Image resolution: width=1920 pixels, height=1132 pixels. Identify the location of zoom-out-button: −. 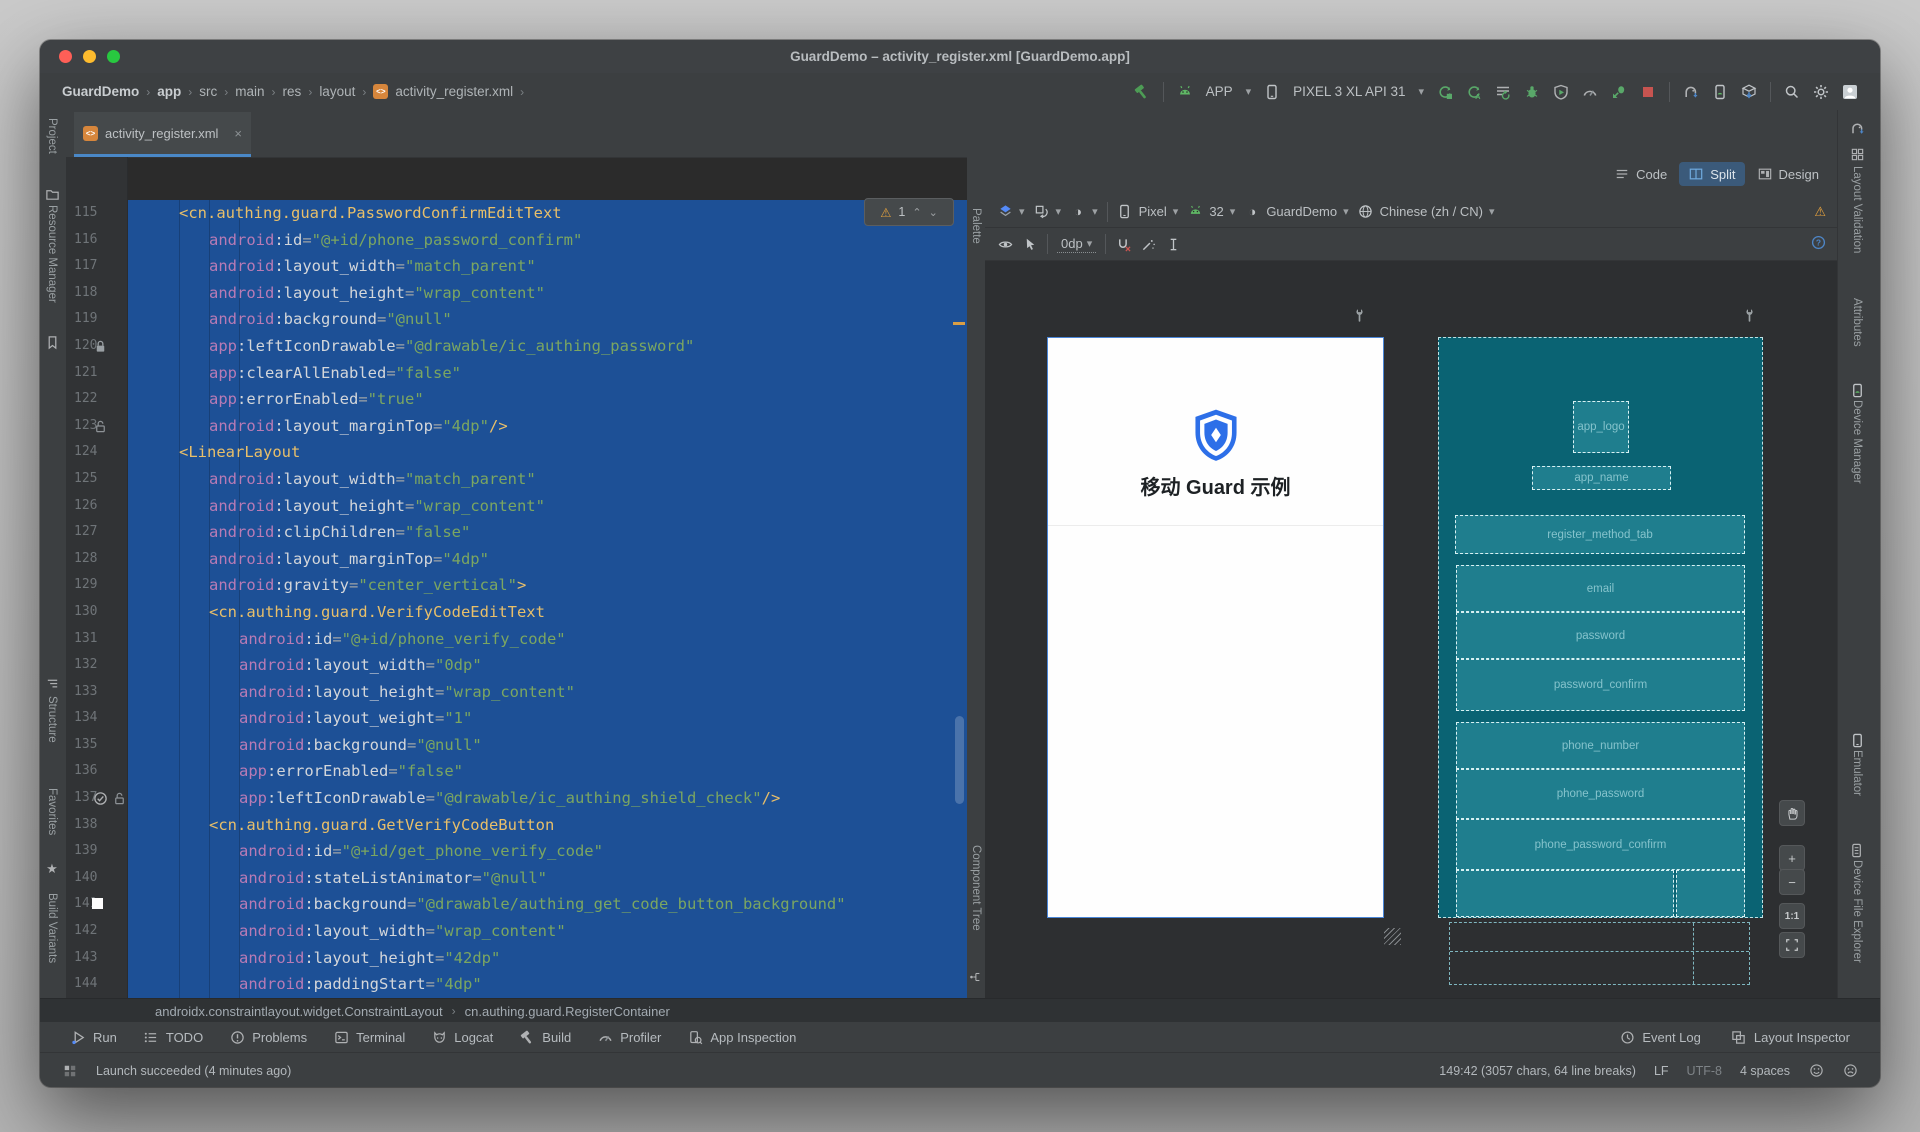
(1792, 882).